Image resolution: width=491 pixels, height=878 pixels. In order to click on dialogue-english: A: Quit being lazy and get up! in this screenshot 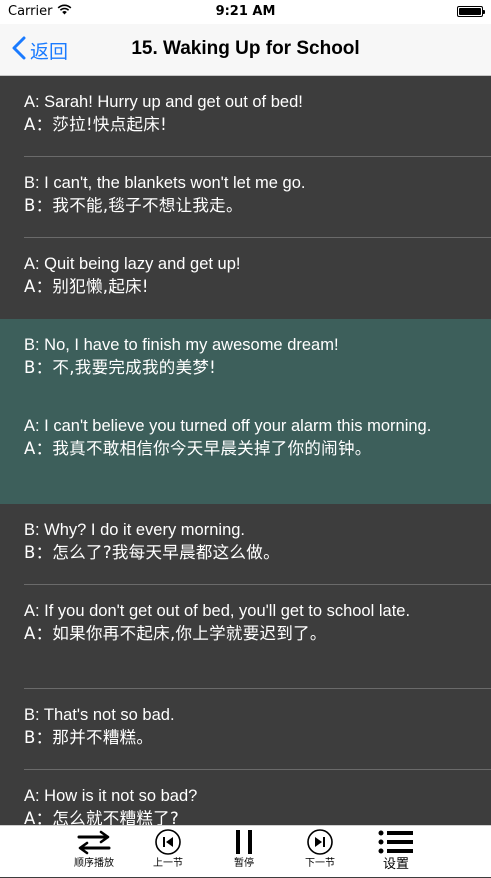, I will do `click(132, 264)`.